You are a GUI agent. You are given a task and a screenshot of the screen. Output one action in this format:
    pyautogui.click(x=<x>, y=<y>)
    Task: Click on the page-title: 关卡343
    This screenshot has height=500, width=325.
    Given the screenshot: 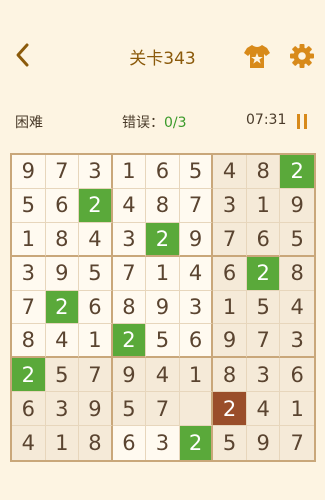 What is the action you would take?
    pyautogui.click(x=162, y=59)
    